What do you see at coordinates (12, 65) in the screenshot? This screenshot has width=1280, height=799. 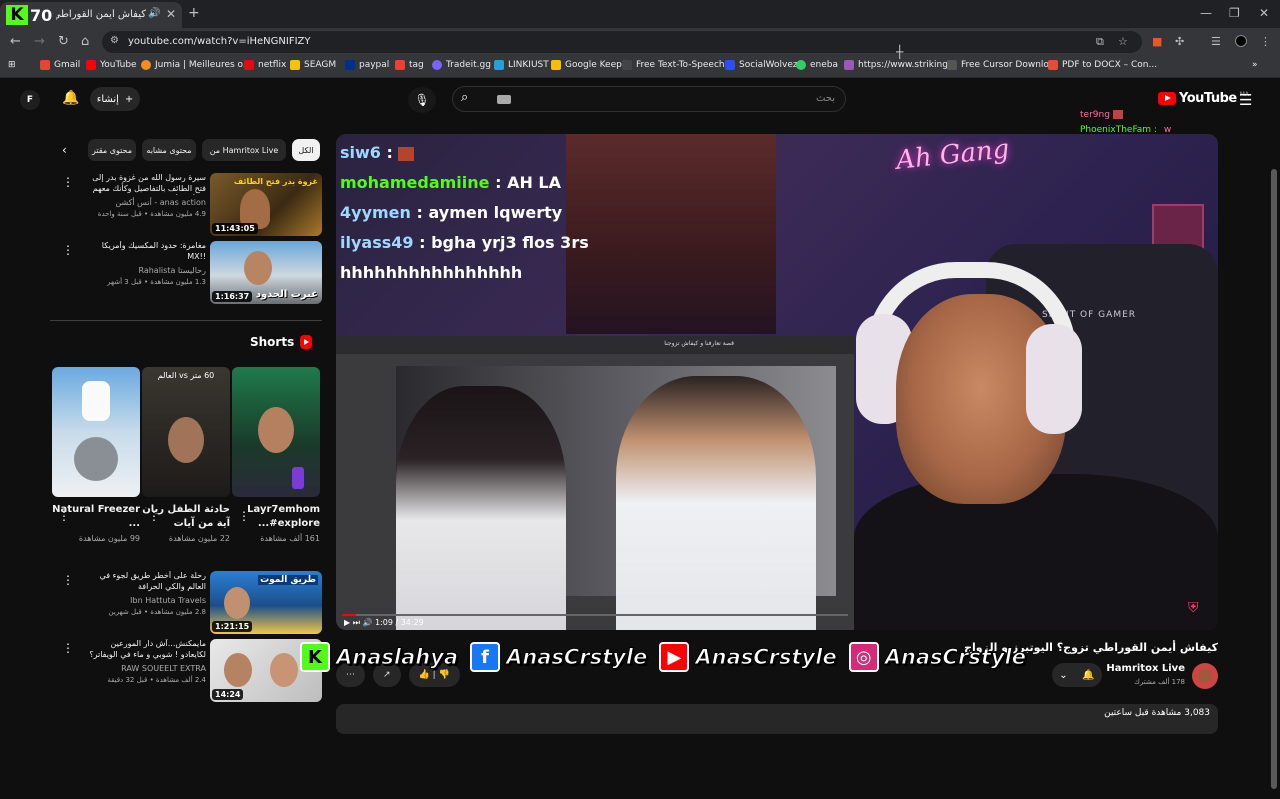 I see `apps-icon: ⊞` at bounding box center [12, 65].